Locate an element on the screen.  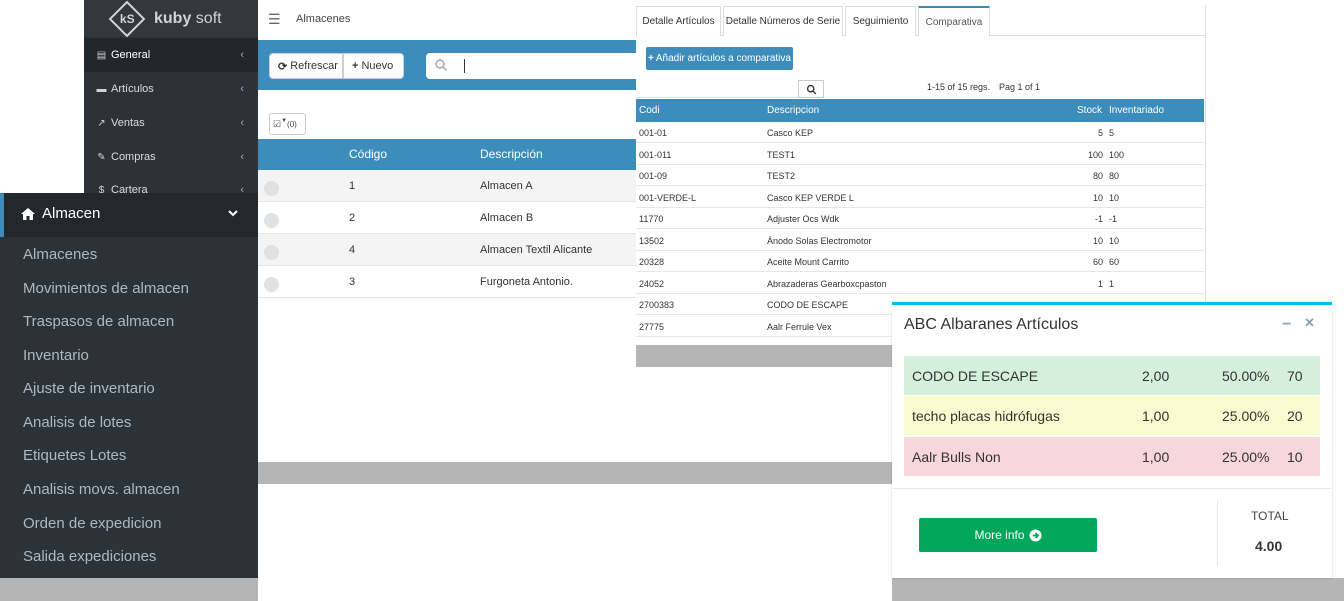
comparativa-search-input is located at coordinates (717, 89).